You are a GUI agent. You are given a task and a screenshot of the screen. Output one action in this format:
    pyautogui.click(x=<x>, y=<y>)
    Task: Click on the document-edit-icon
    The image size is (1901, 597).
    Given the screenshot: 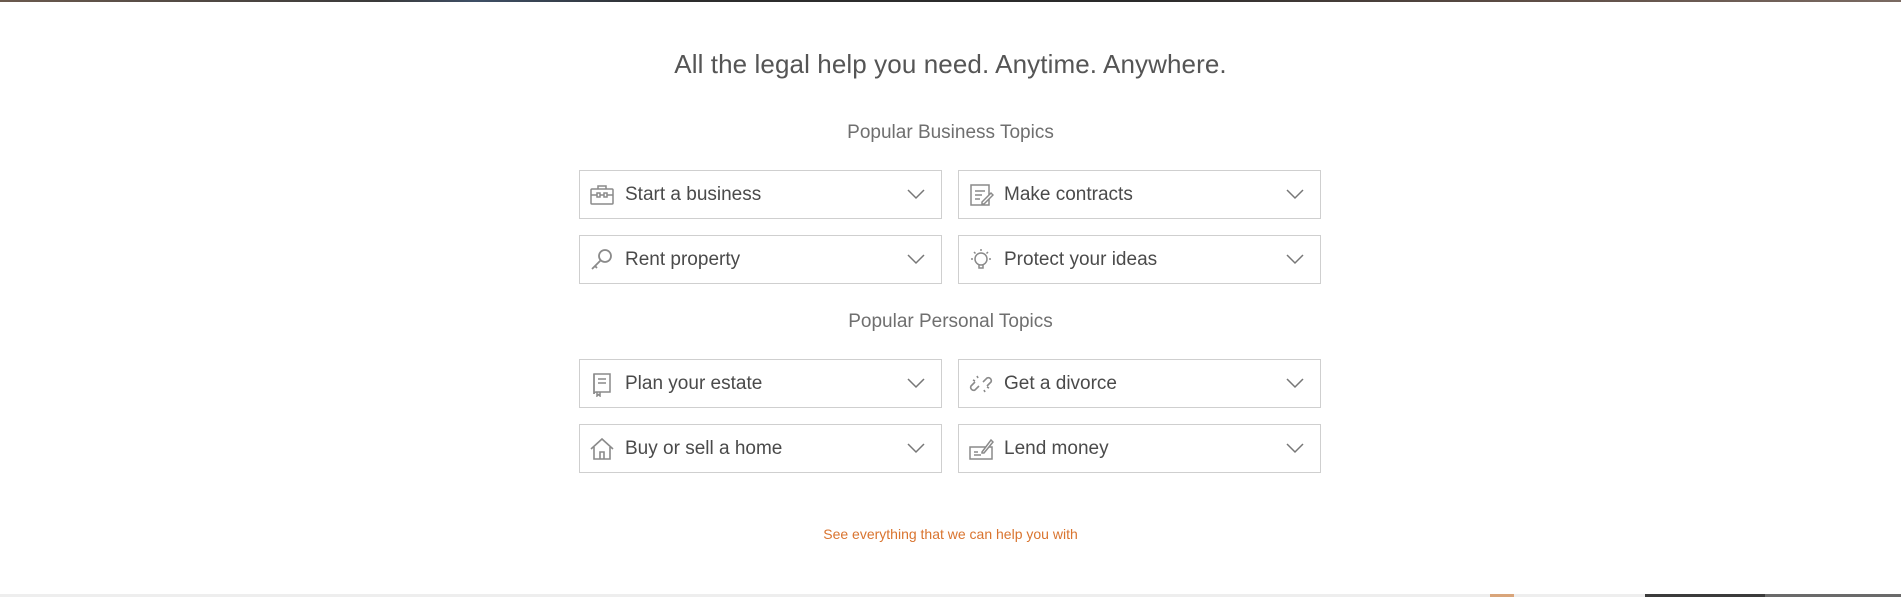 What is the action you would take?
    pyautogui.click(x=981, y=195)
    